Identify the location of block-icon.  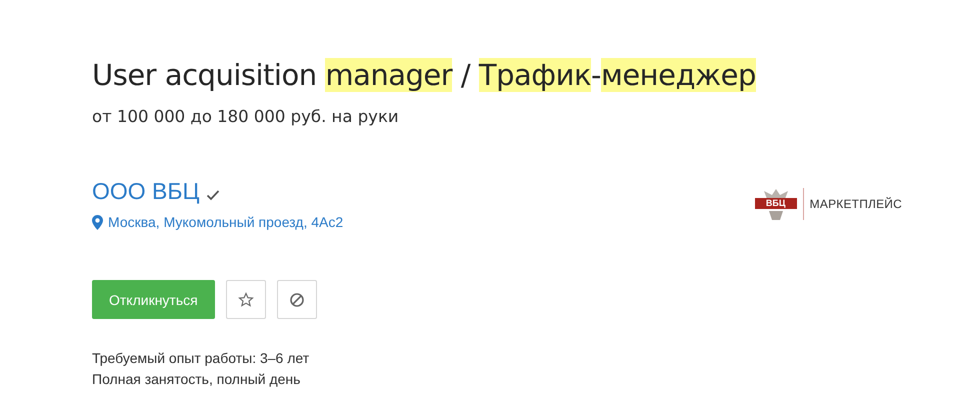
(296, 300).